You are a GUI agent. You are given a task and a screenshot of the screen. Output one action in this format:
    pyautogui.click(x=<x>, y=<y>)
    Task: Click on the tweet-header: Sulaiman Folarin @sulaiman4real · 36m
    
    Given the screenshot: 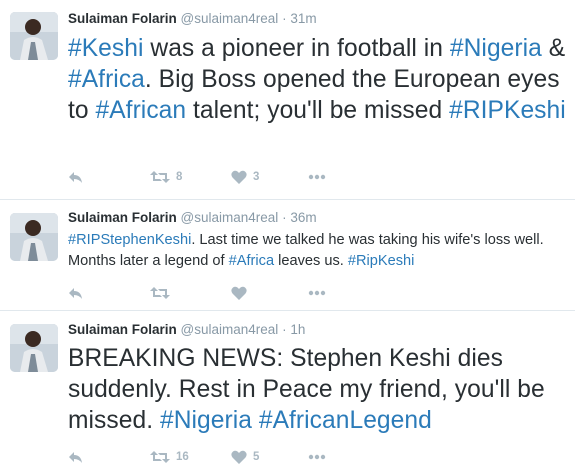 What is the action you would take?
    pyautogui.click(x=192, y=217)
    